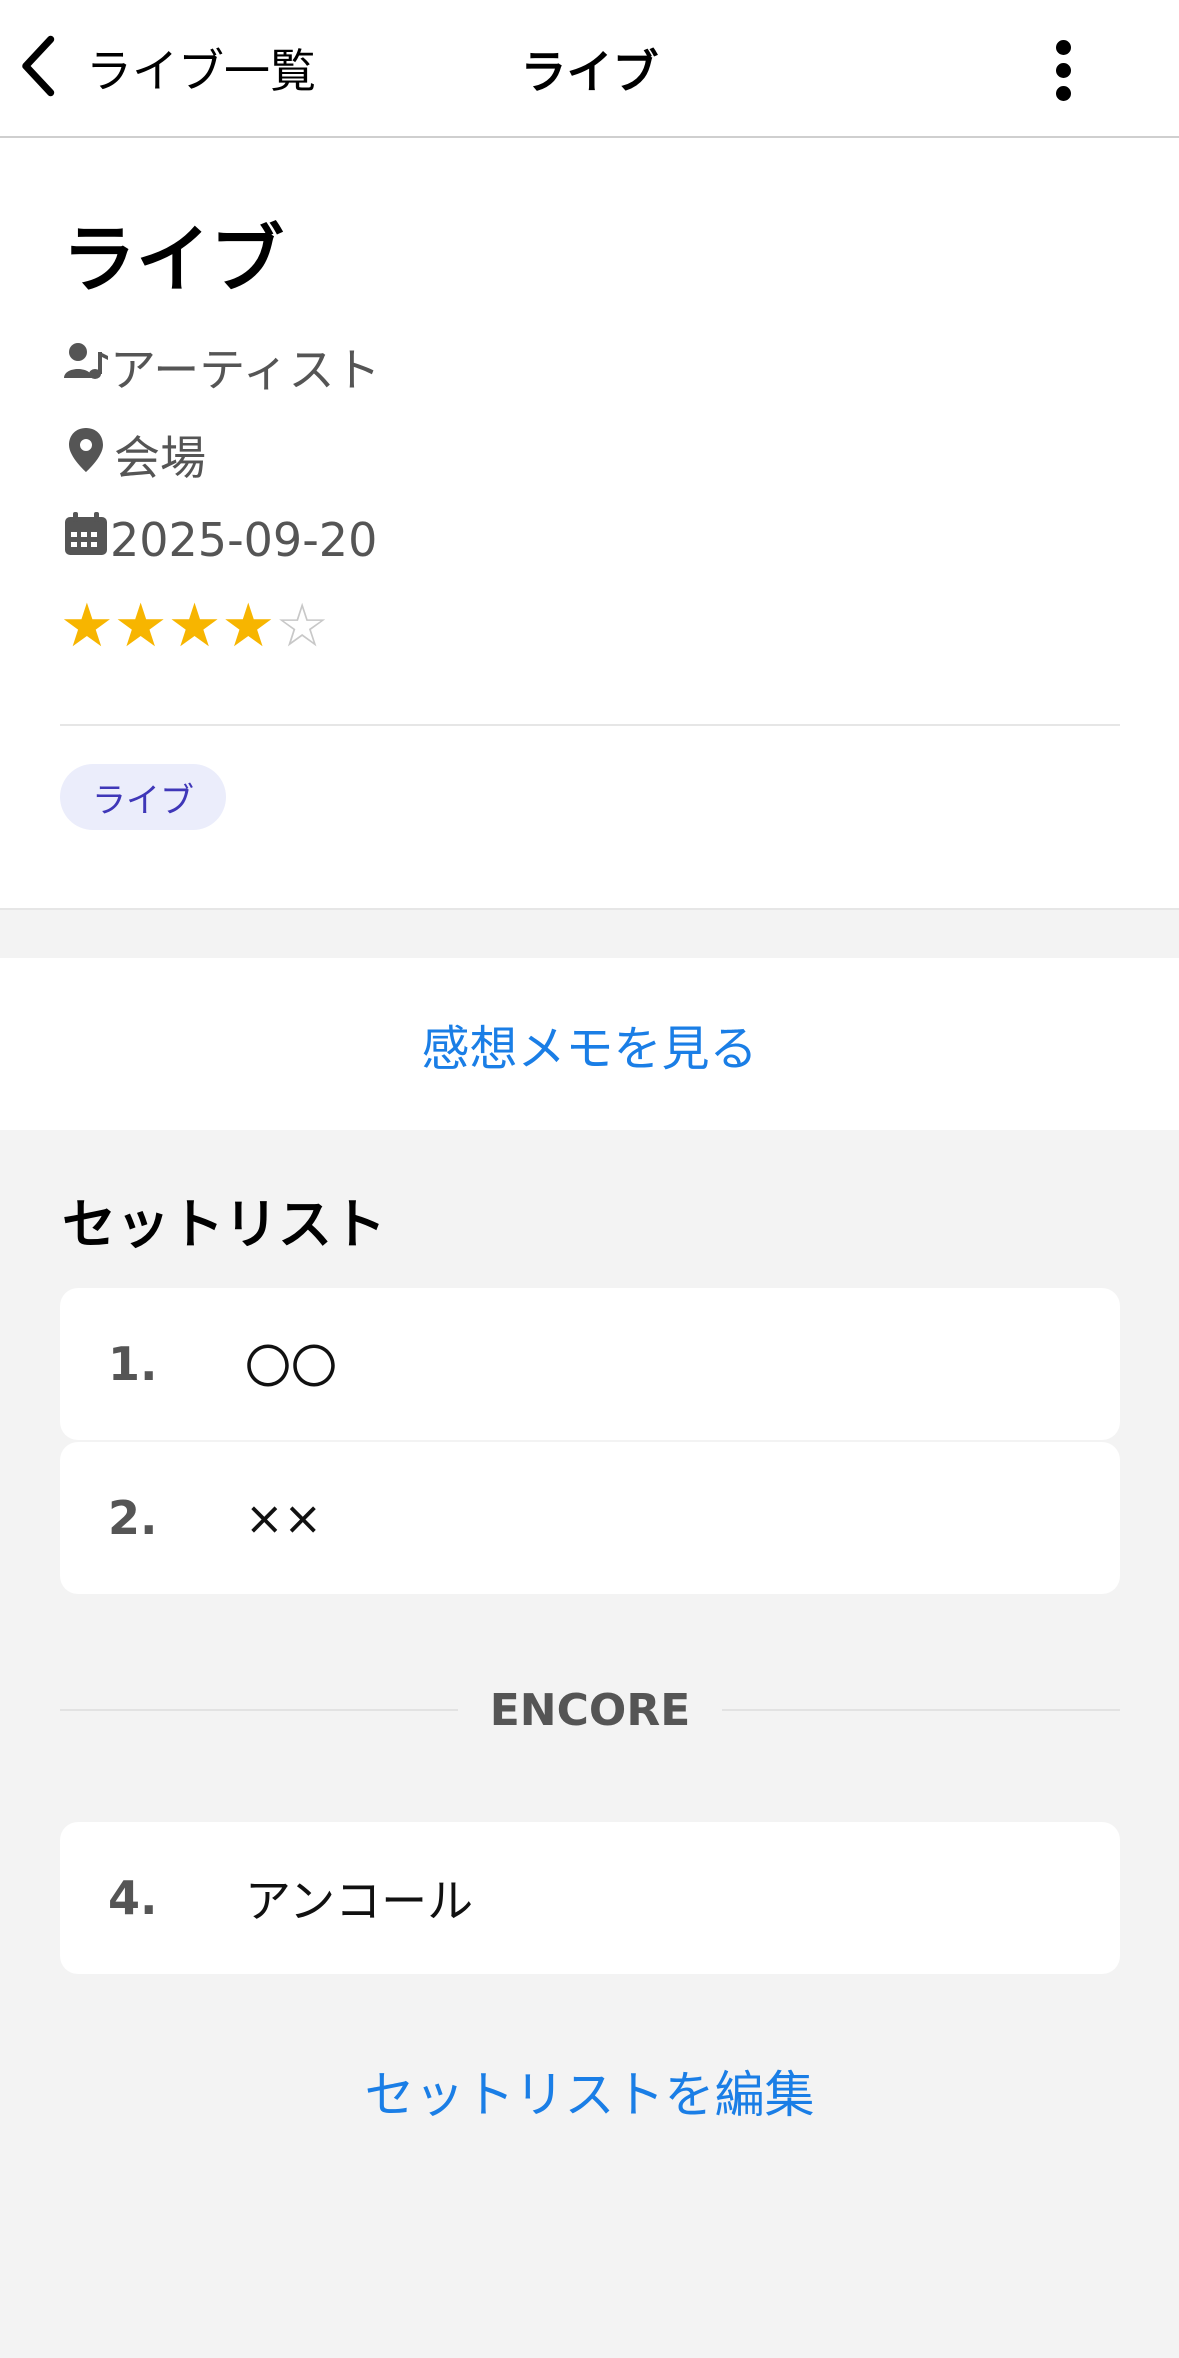  Describe the element at coordinates (590, 725) in the screenshot. I see `divider` at that location.